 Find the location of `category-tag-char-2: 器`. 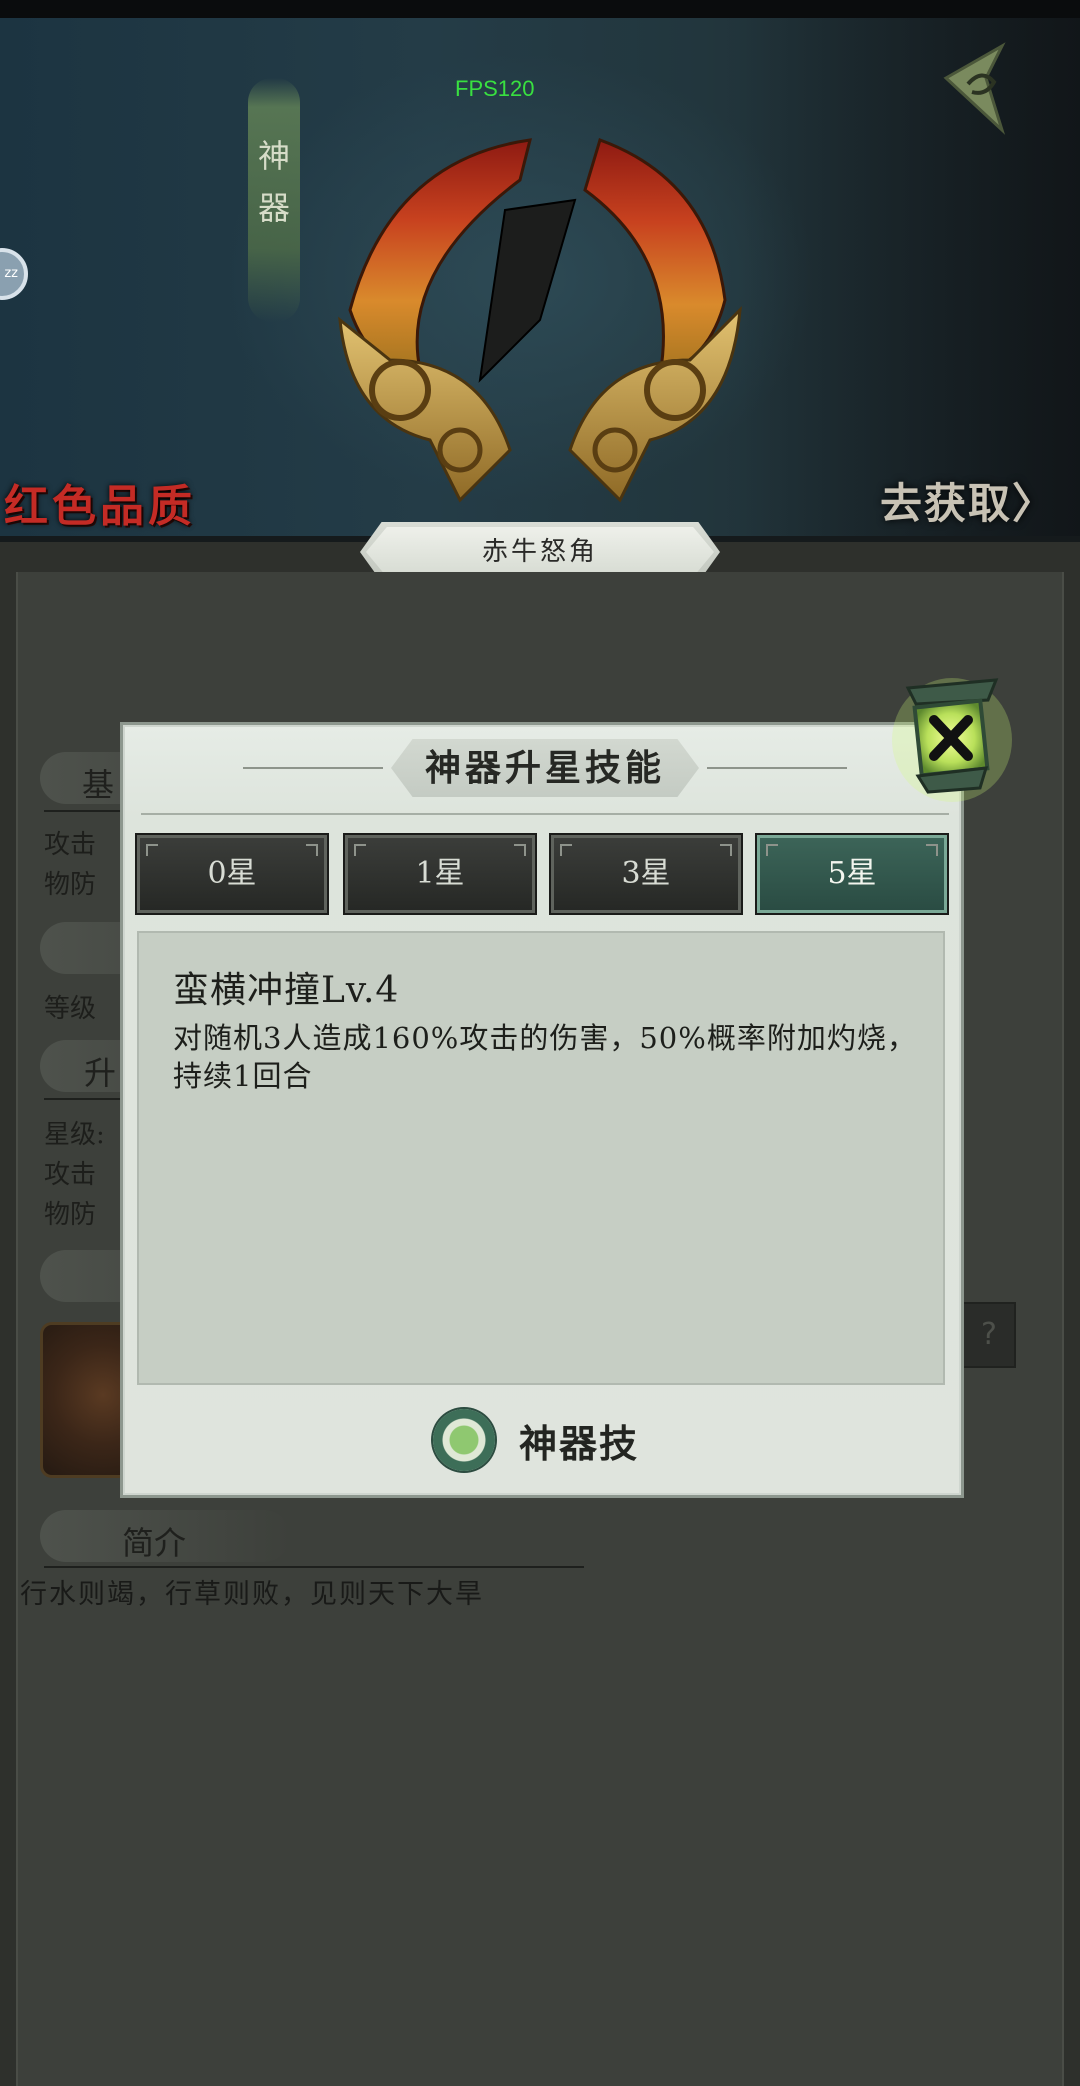

category-tag-char-2: 器 is located at coordinates (273, 208).